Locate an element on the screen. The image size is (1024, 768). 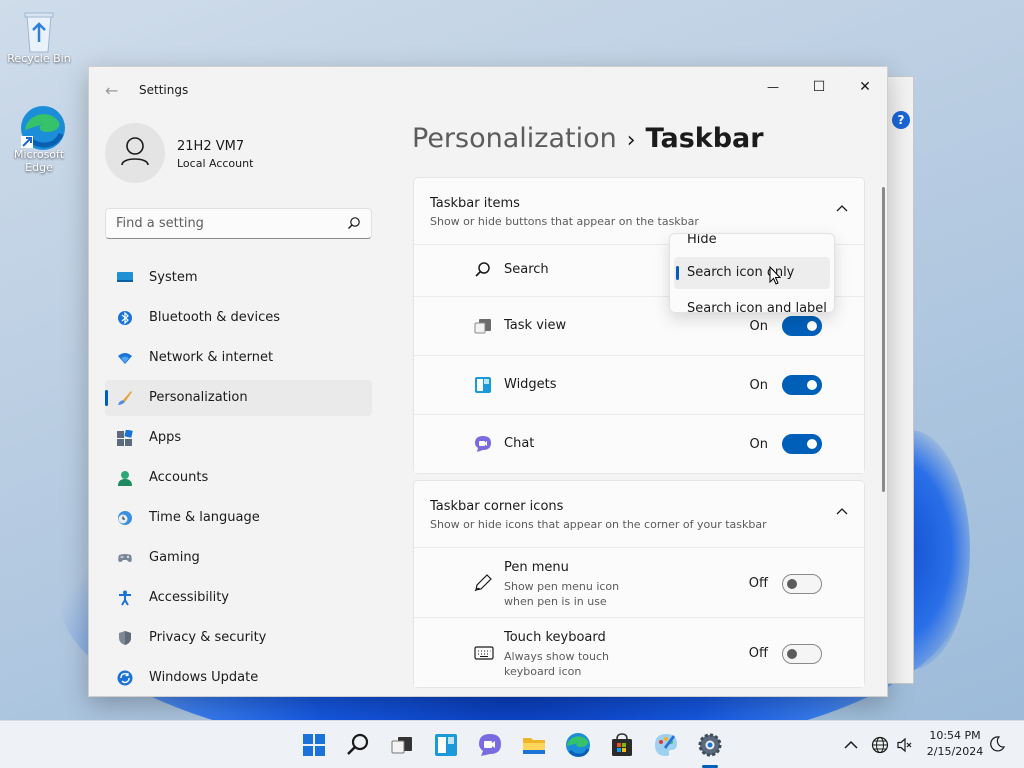
title-bar: ← Settings — ☐ ✕ is located at coordinates (488, 90).